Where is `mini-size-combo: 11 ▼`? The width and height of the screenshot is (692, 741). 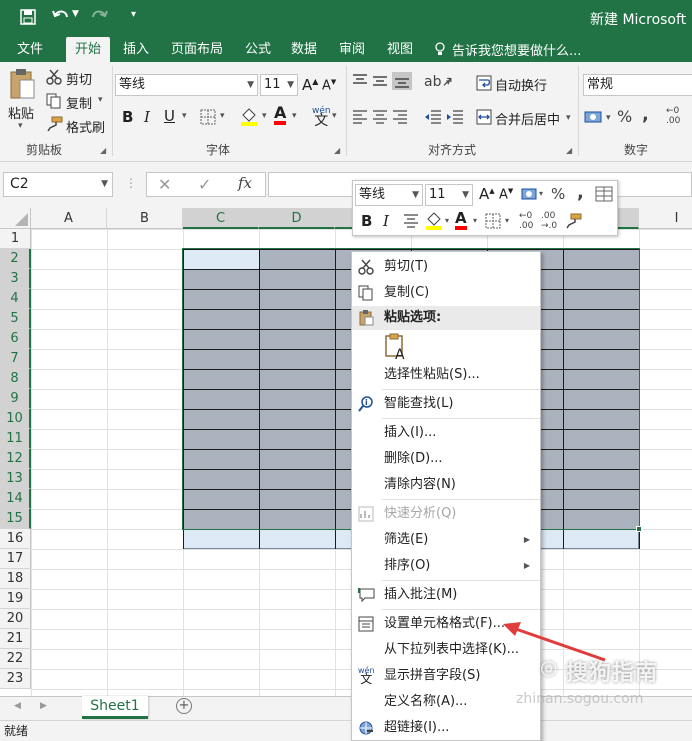
mini-size-combo: 11 ▼ is located at coordinates (449, 195).